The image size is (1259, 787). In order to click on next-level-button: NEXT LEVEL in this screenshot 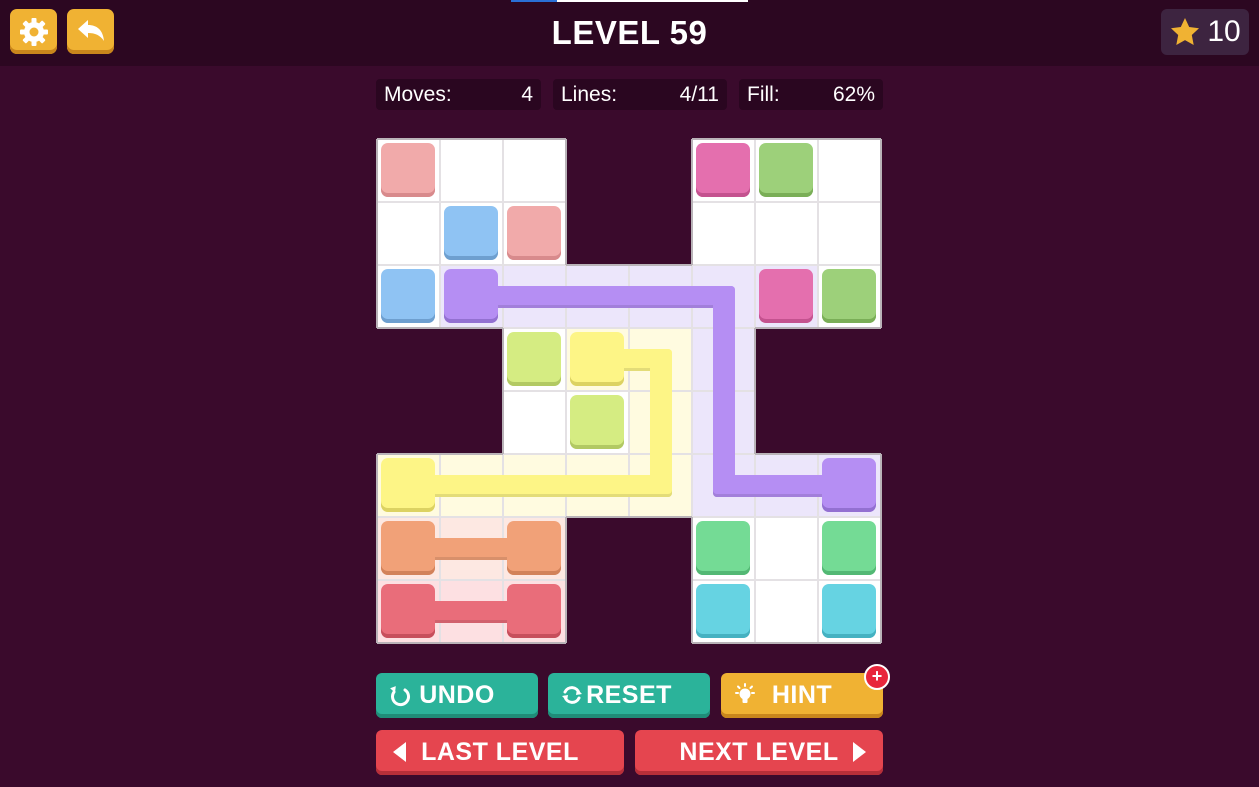, I will do `click(759, 752)`.